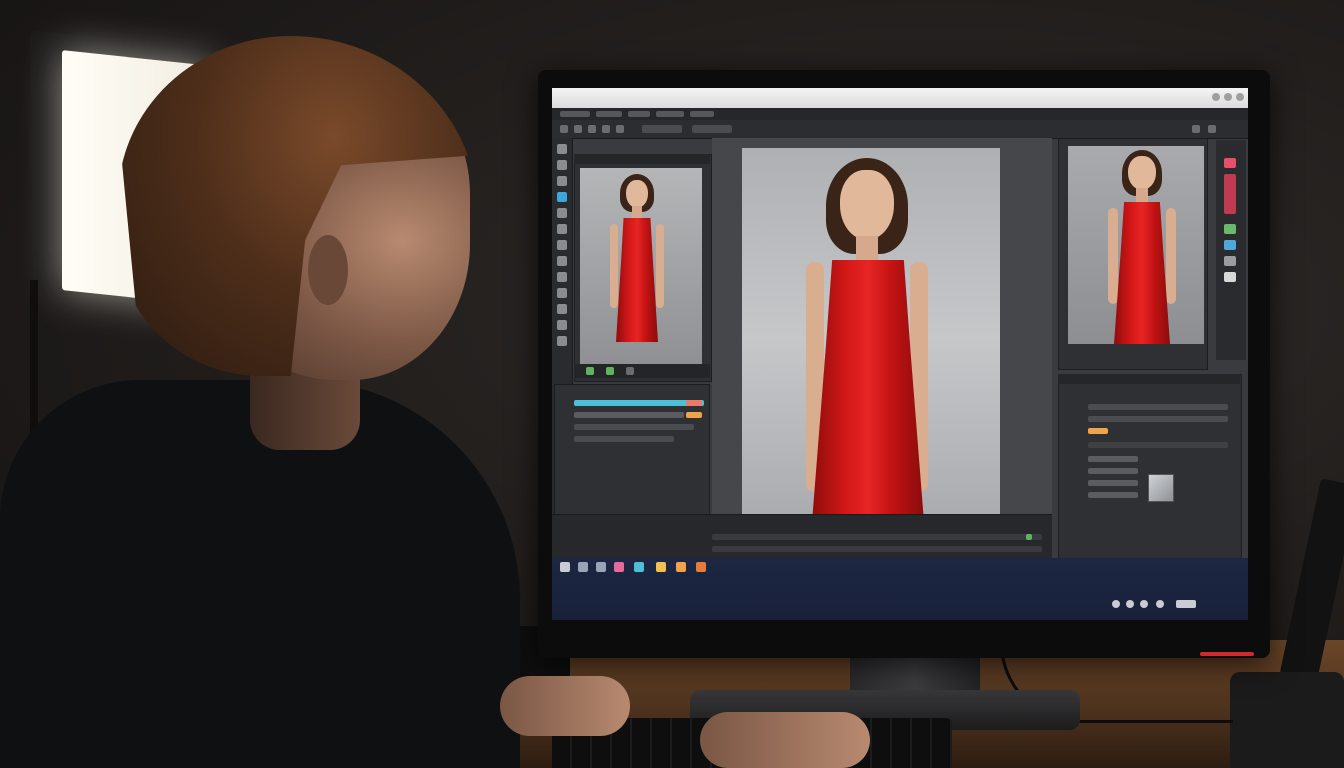 Image resolution: width=1344 pixels, height=768 pixels. I want to click on pen-icon, so click(562, 293).